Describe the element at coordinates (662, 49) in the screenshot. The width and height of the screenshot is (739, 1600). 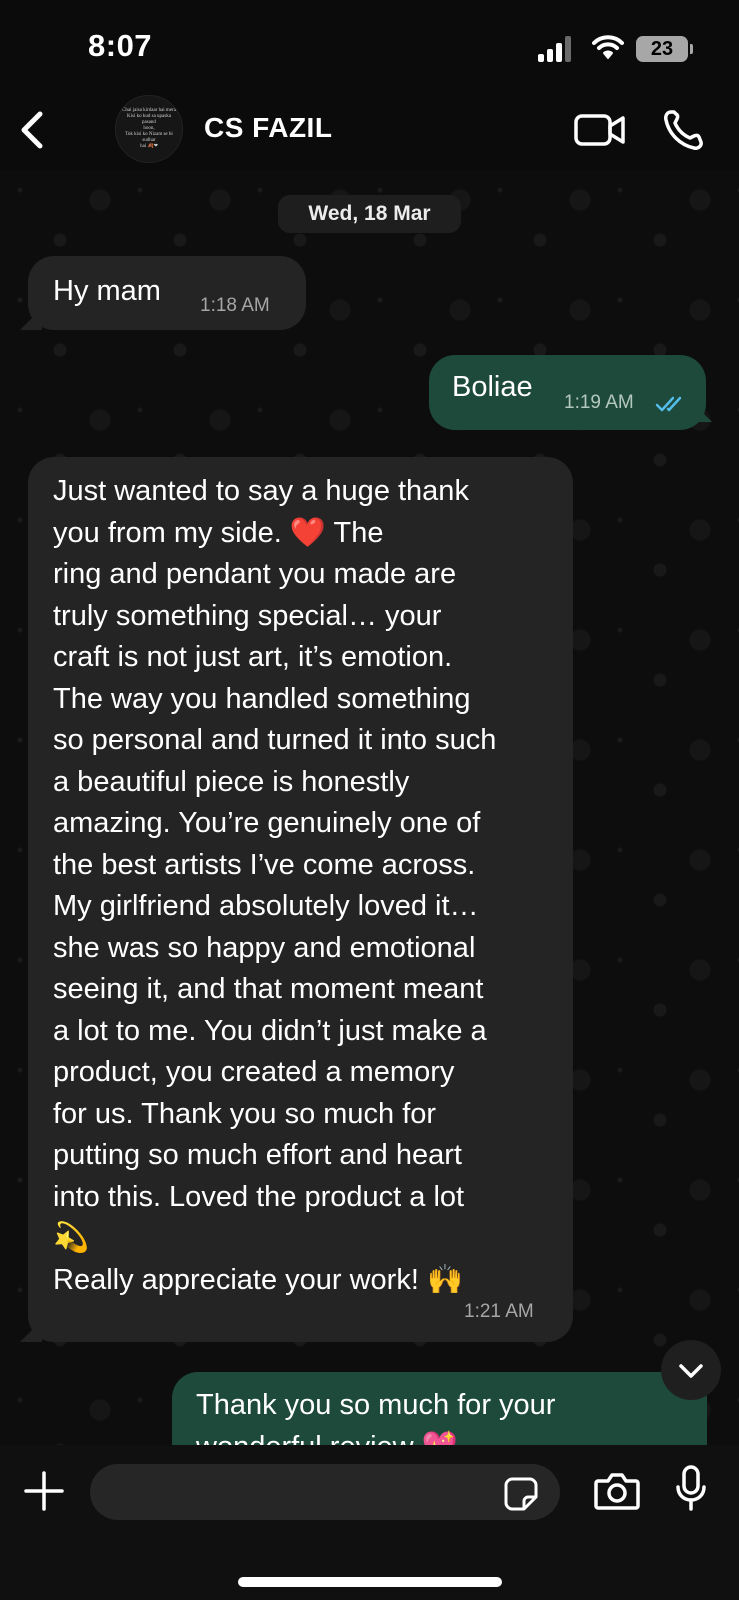
I see `battery-indicator: 23` at that location.